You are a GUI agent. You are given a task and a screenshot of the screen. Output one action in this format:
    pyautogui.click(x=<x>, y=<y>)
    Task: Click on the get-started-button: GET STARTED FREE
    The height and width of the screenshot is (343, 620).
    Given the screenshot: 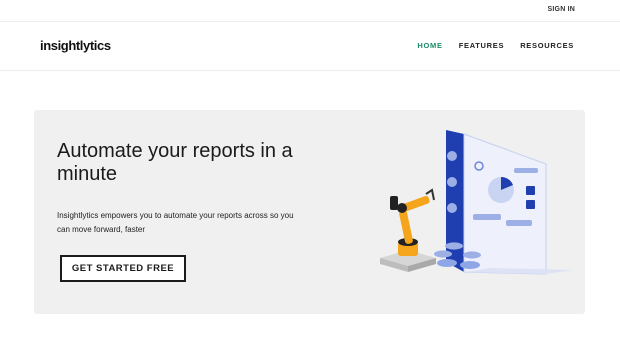 What is the action you would take?
    pyautogui.click(x=123, y=268)
    